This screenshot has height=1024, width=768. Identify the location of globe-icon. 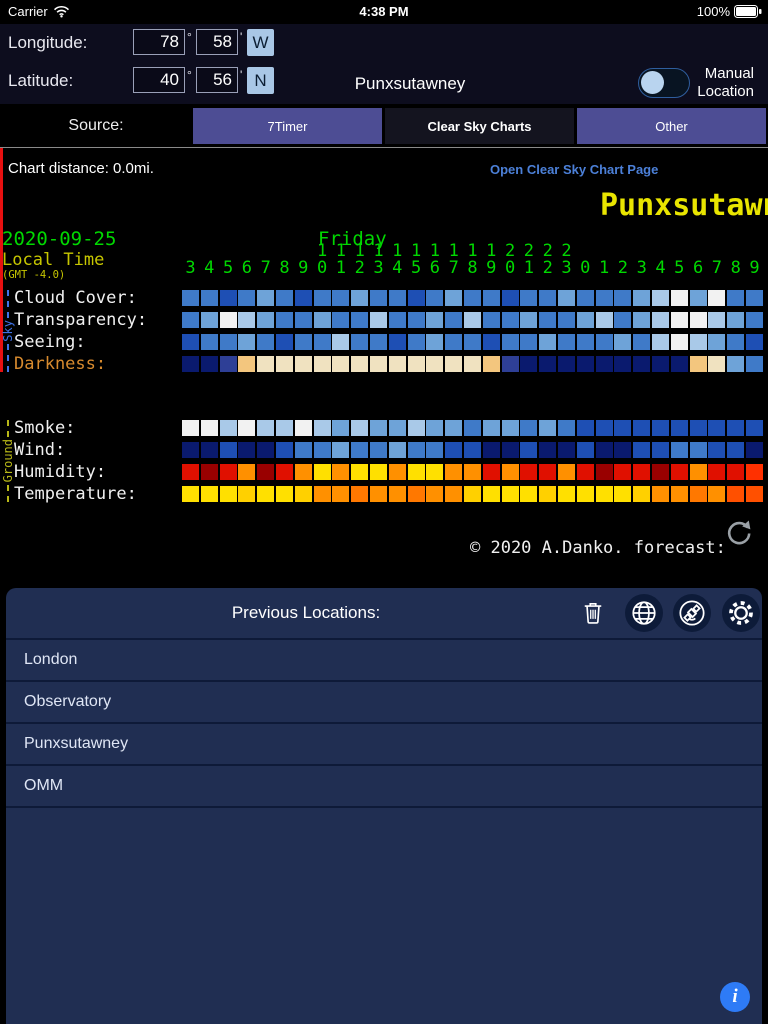
(644, 613).